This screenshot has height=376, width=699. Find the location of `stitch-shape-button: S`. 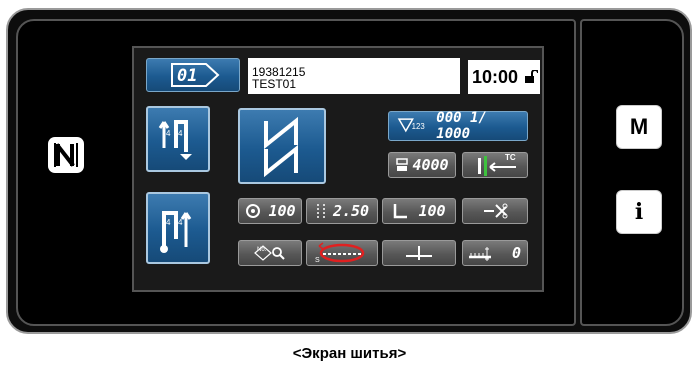

stitch-shape-button: S is located at coordinates (342, 253).